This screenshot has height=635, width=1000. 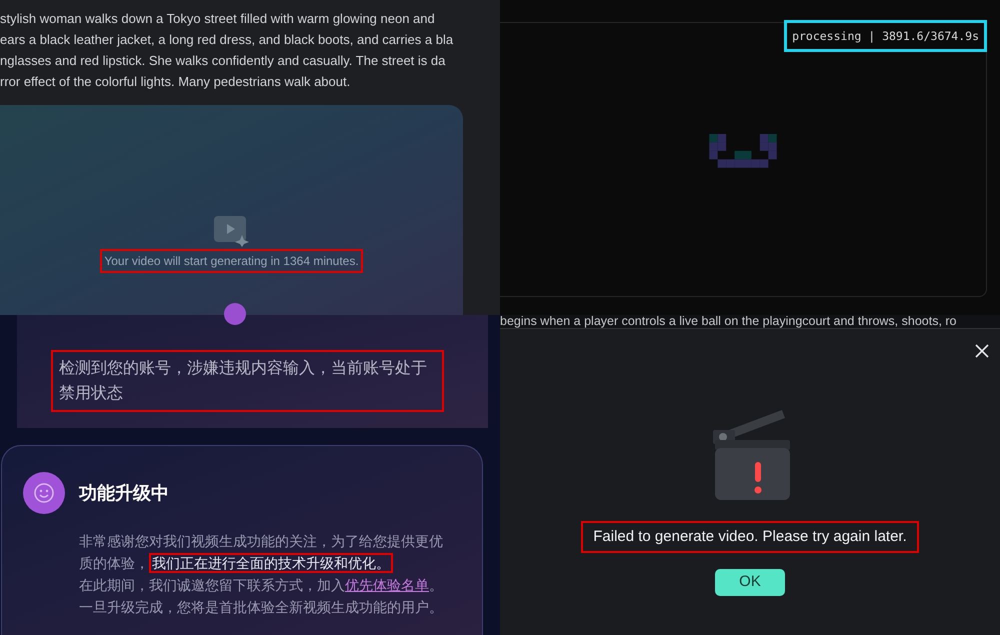 I want to click on processing-status: processing | 3891.6/3674.9s, so click(x=885, y=36).